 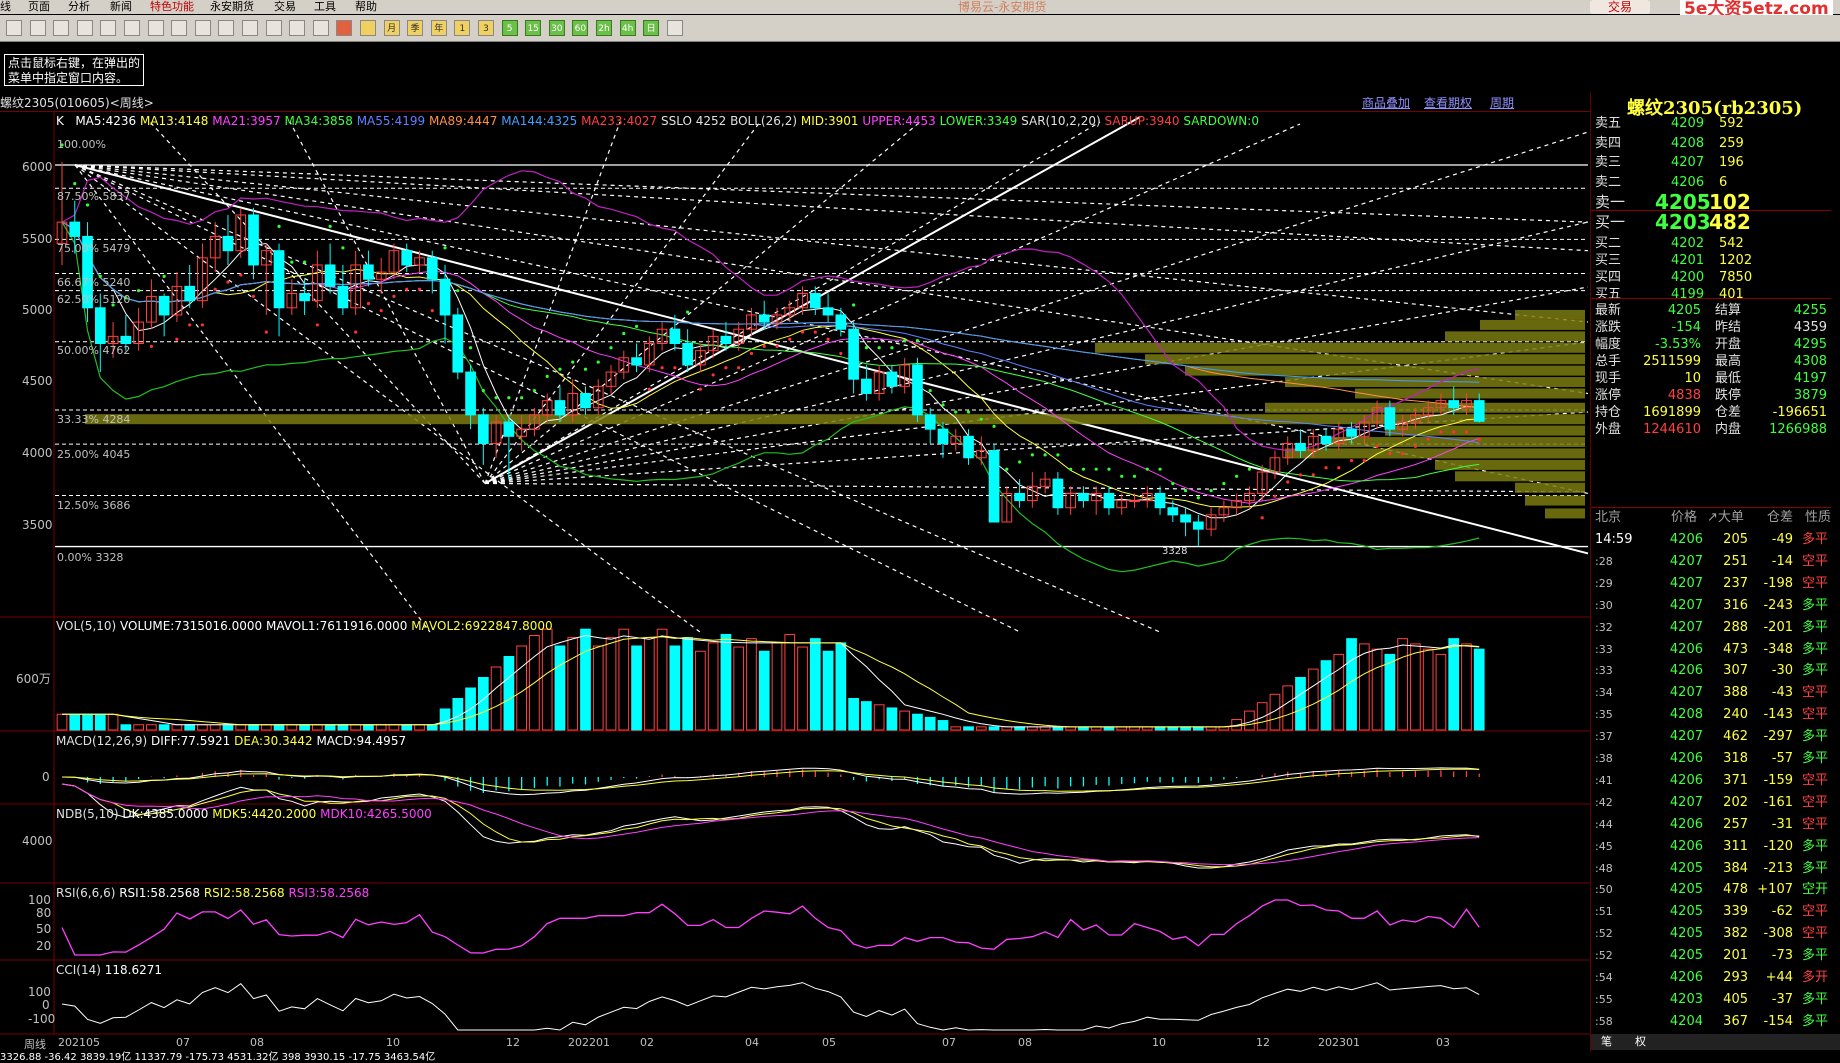 I want to click on kline-icon, so click(x=368, y=28).